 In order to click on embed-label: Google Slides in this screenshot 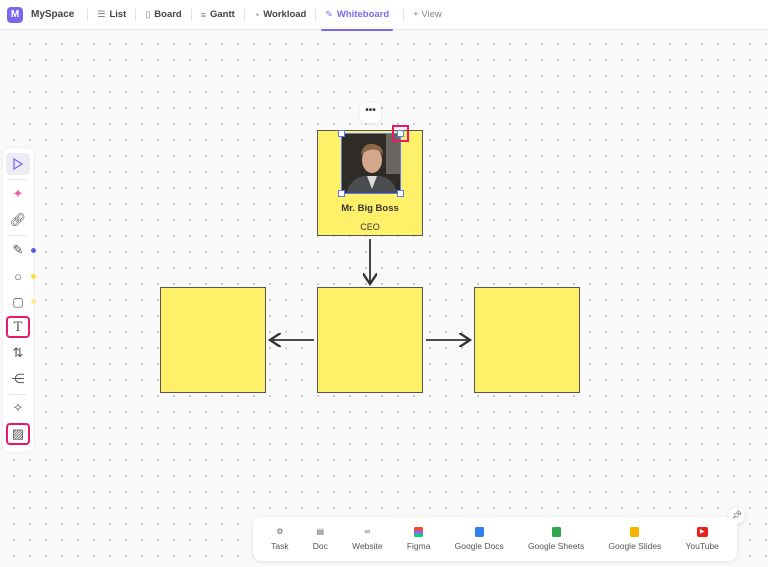, I will do `click(635, 546)`.